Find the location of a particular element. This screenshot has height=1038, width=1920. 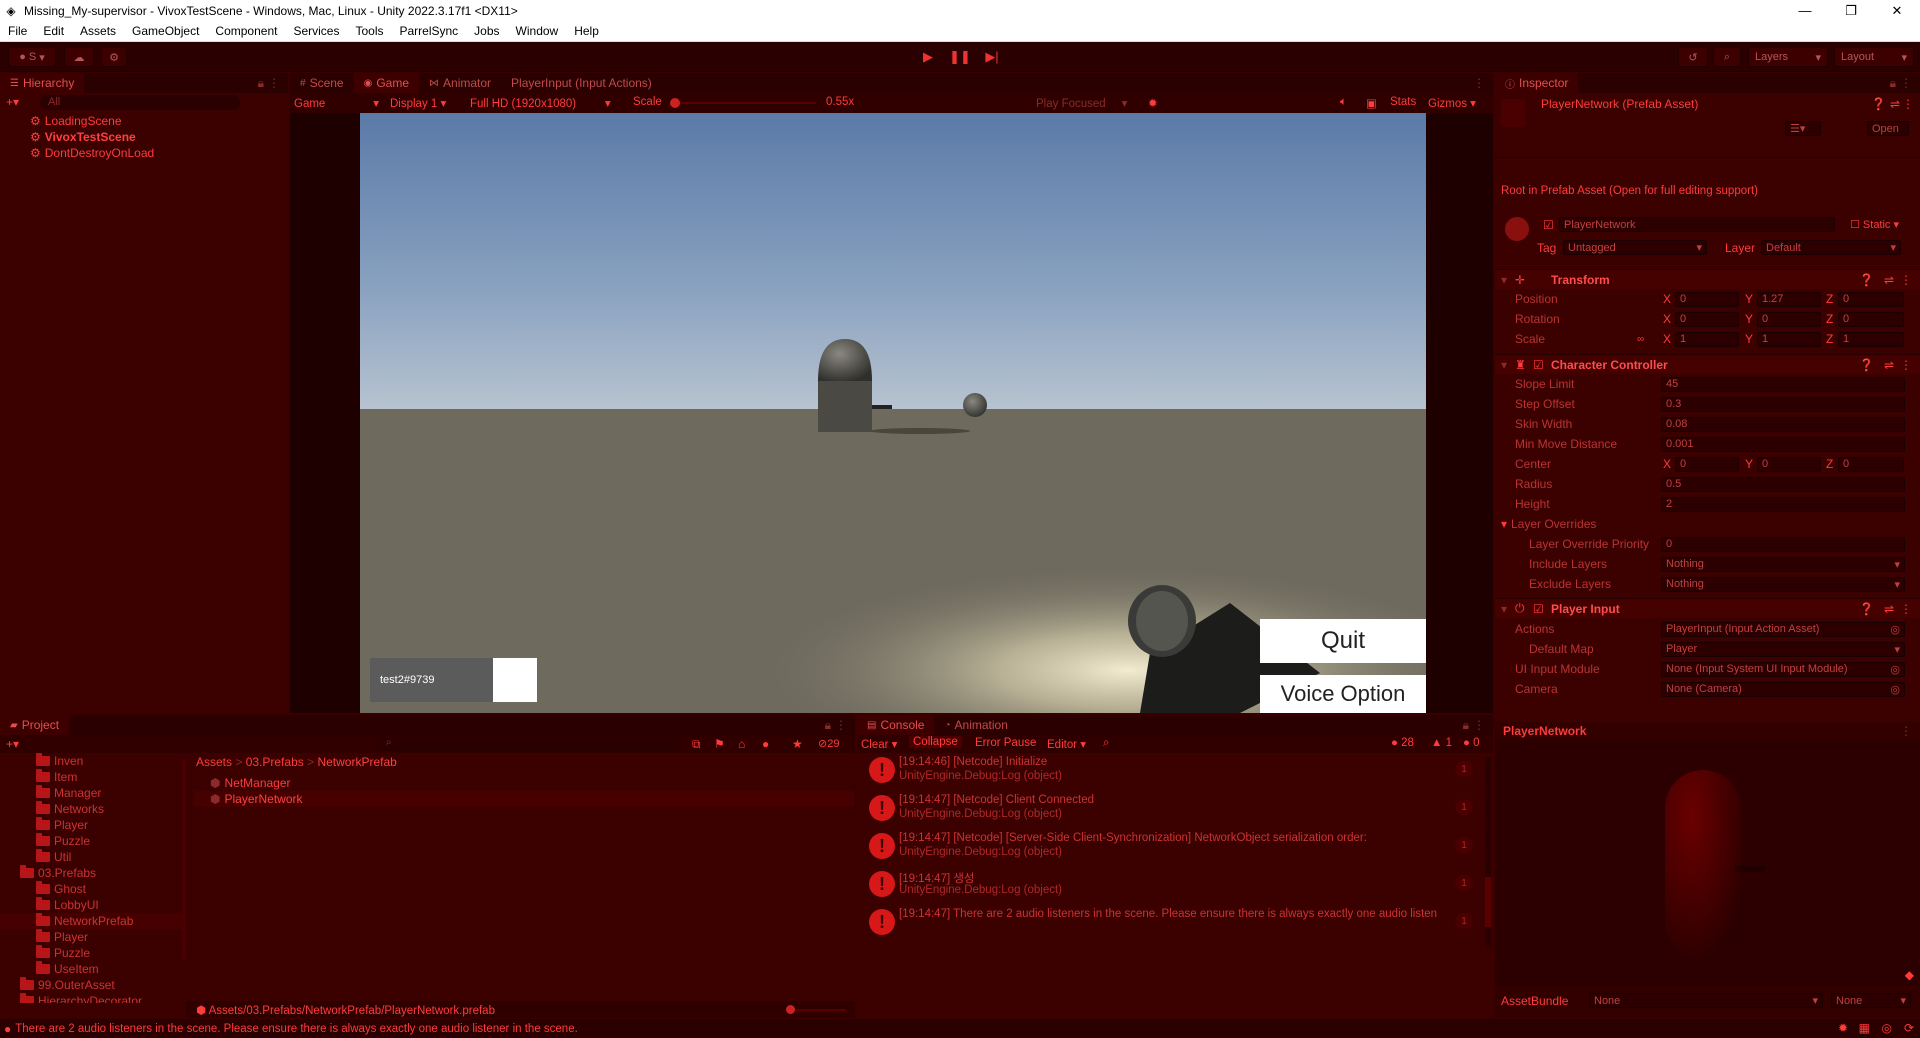

layer-overrides-row: ▾ Layer Overrides is located at coordinates (1707, 524).